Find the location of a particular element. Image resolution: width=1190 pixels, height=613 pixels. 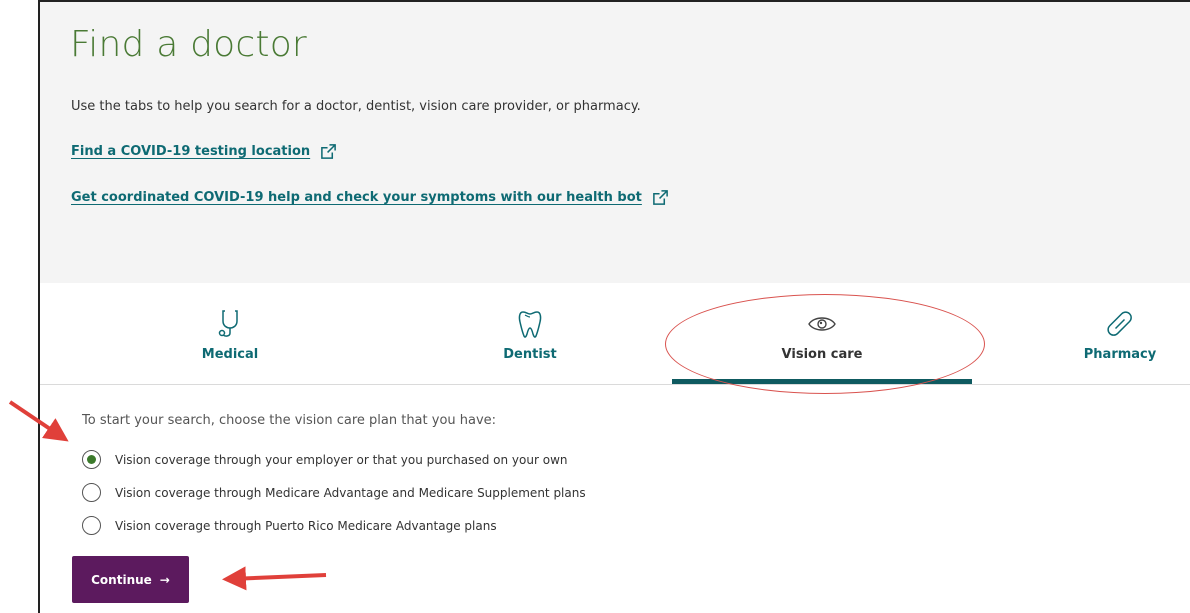

page-title: Find a doctor is located at coordinates (188, 44).